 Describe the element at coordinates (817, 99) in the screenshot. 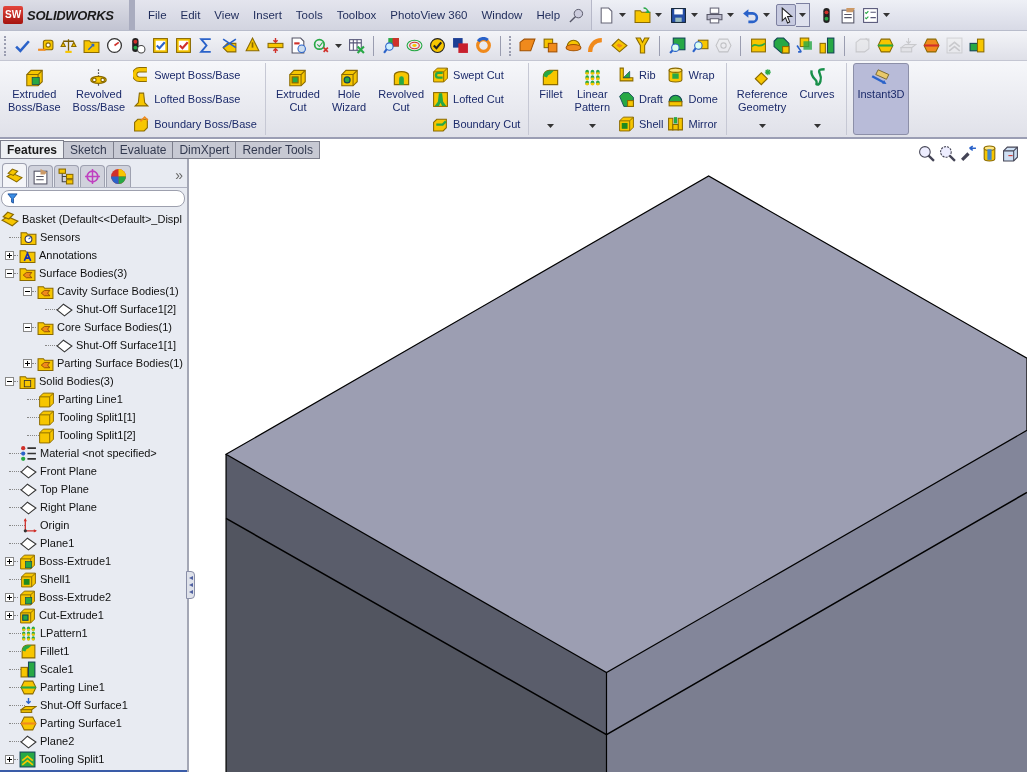

I see `command-button: Curves` at that location.